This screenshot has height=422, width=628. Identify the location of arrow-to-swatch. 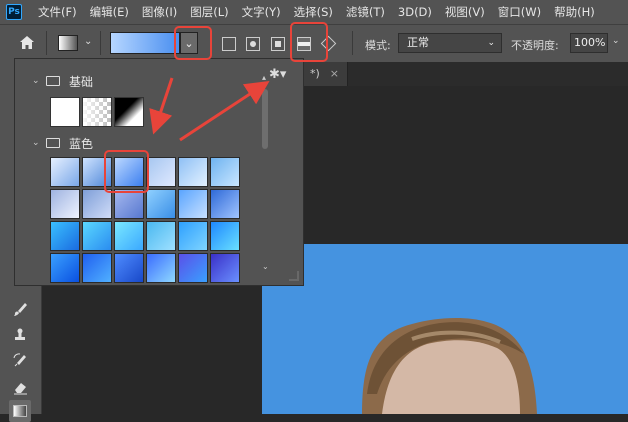
(161, 106).